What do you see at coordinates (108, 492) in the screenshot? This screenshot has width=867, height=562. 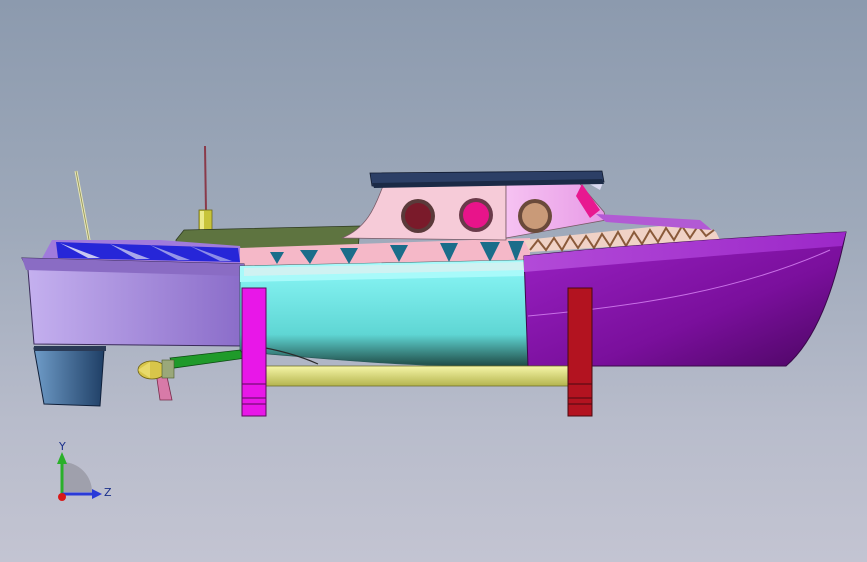 I see `axis-z-label: Z` at bounding box center [108, 492].